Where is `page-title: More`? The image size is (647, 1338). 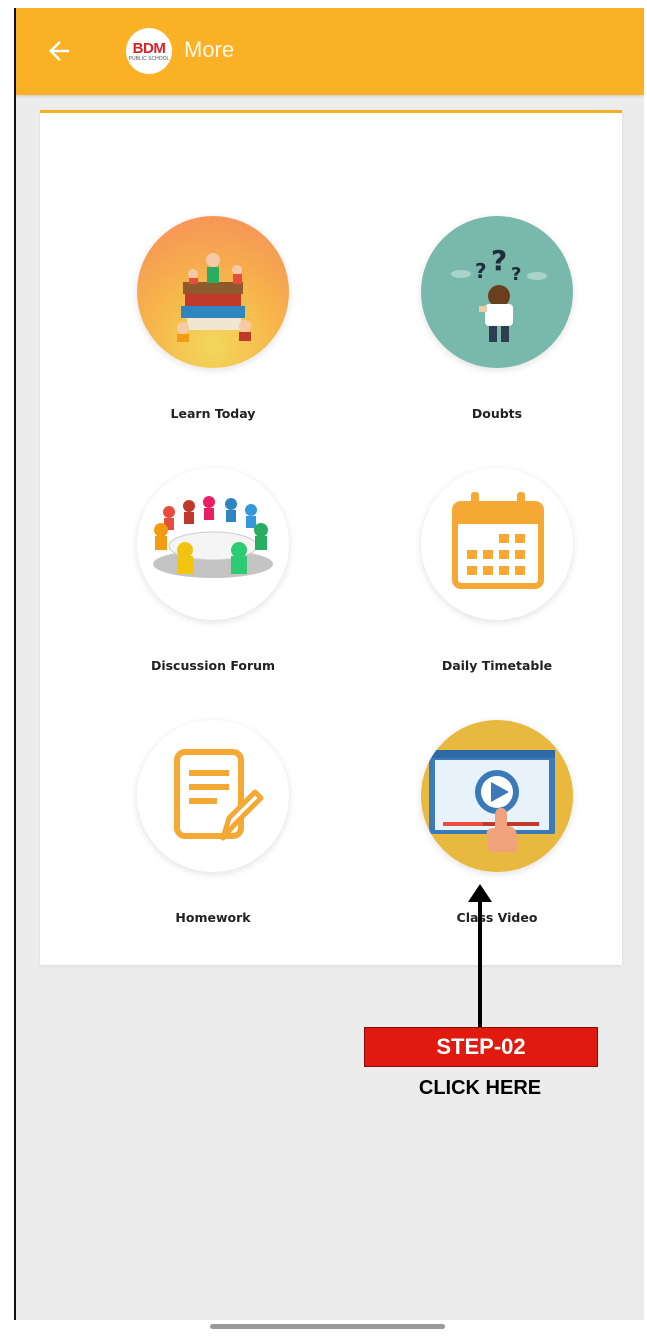 page-title: More is located at coordinates (209, 49).